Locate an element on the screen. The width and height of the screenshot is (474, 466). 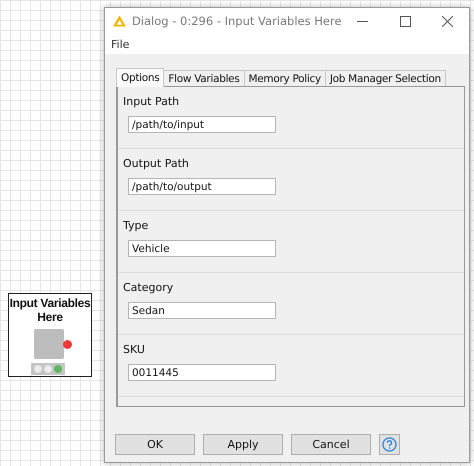
field-label: Category is located at coordinates (148, 287).